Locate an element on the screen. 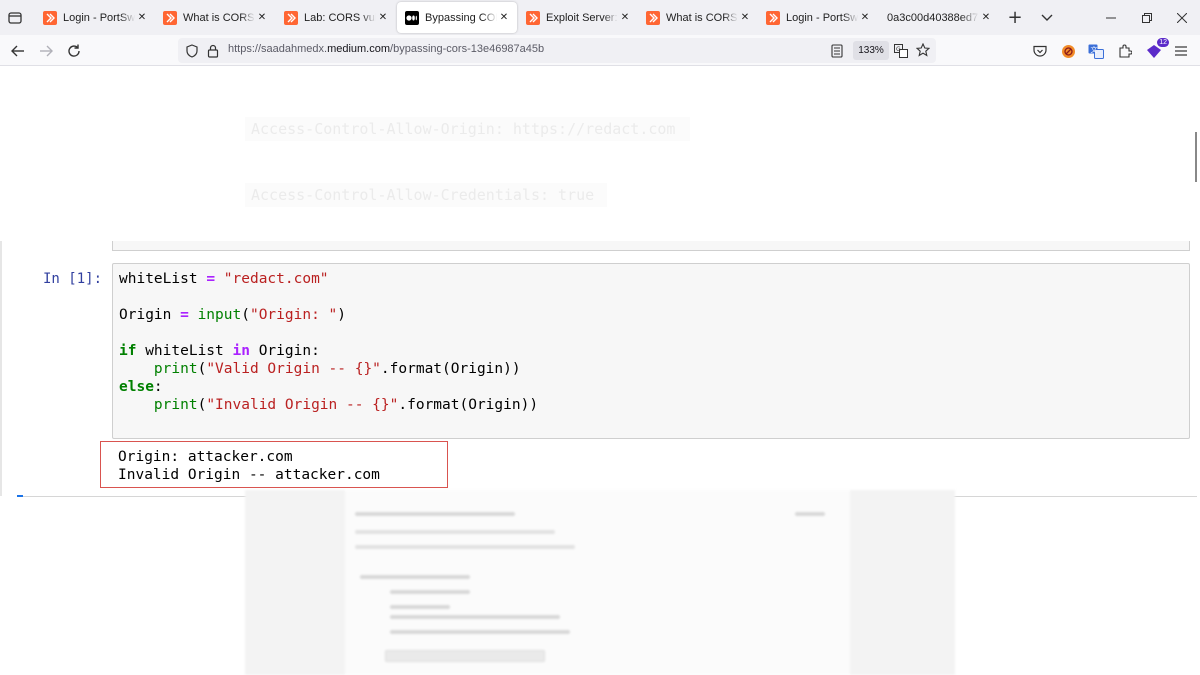 Image resolution: width=1200 pixels, height=675 pixels. hamburger-menu-icon is located at coordinates (1181, 51).